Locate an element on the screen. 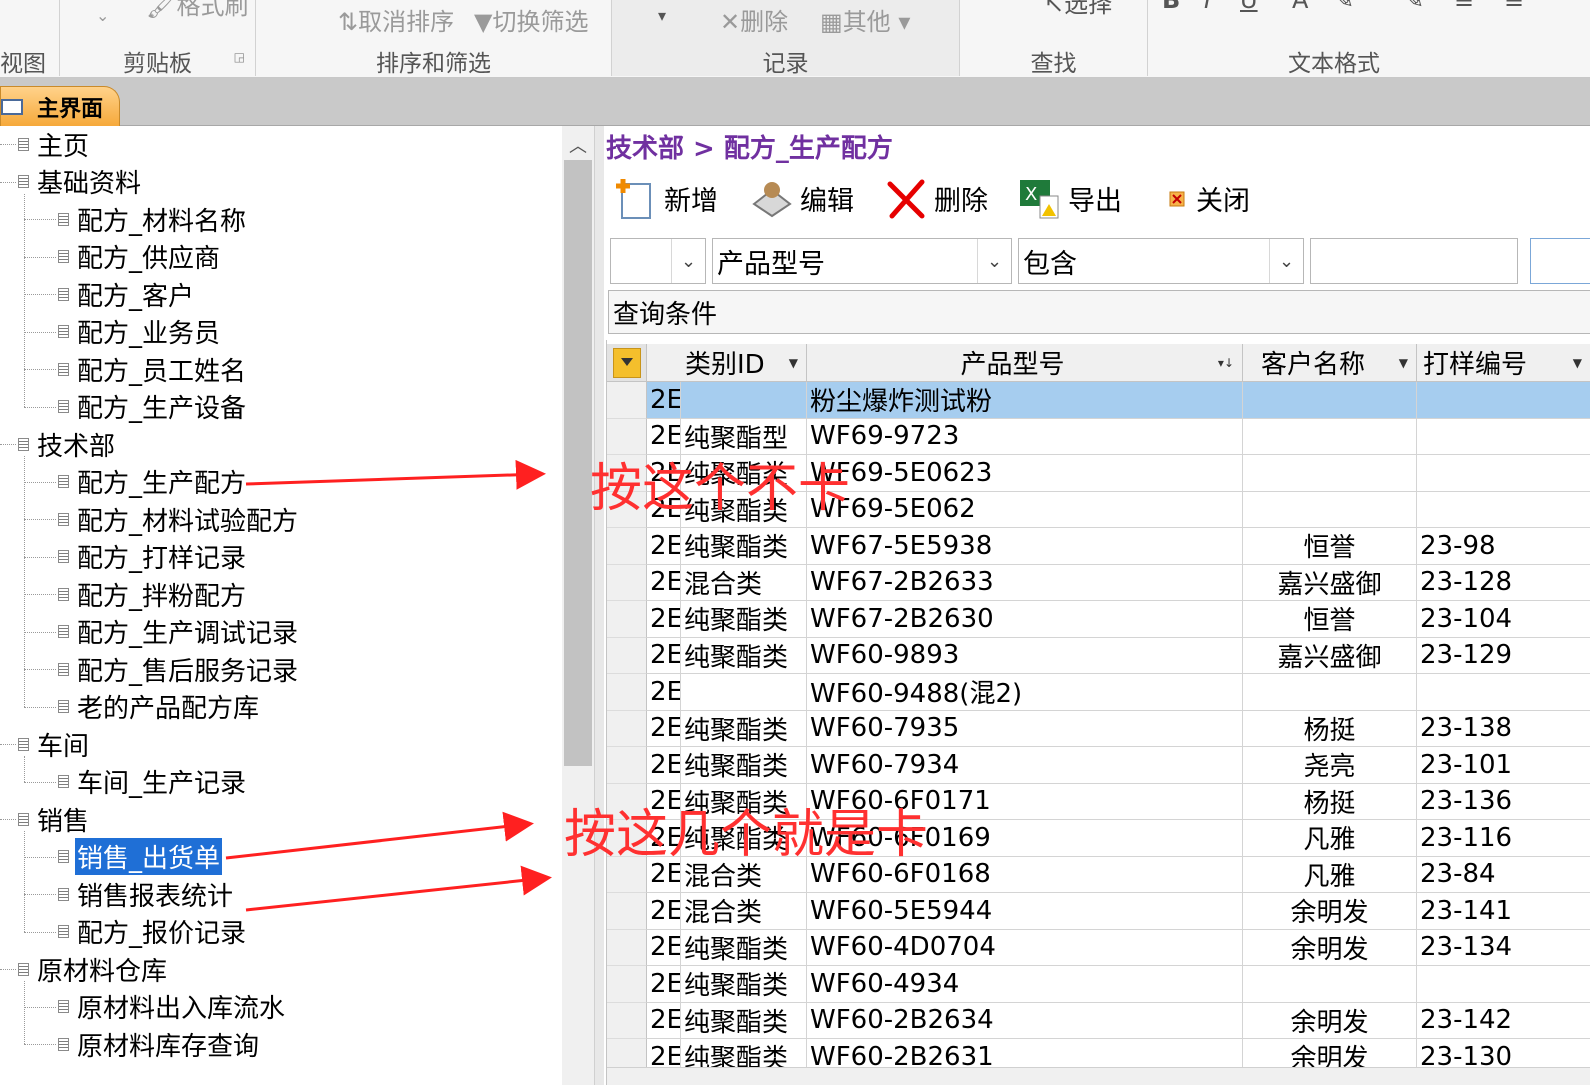  tree-item: 配方_材料名称 is located at coordinates (153, 219).